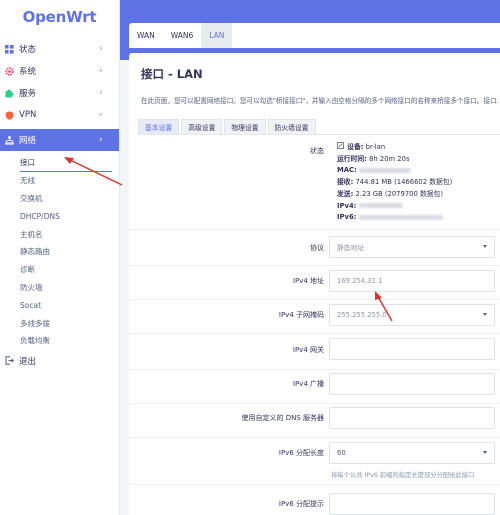  I want to click on sidebar-item-services: 服务 ›, so click(59, 93).